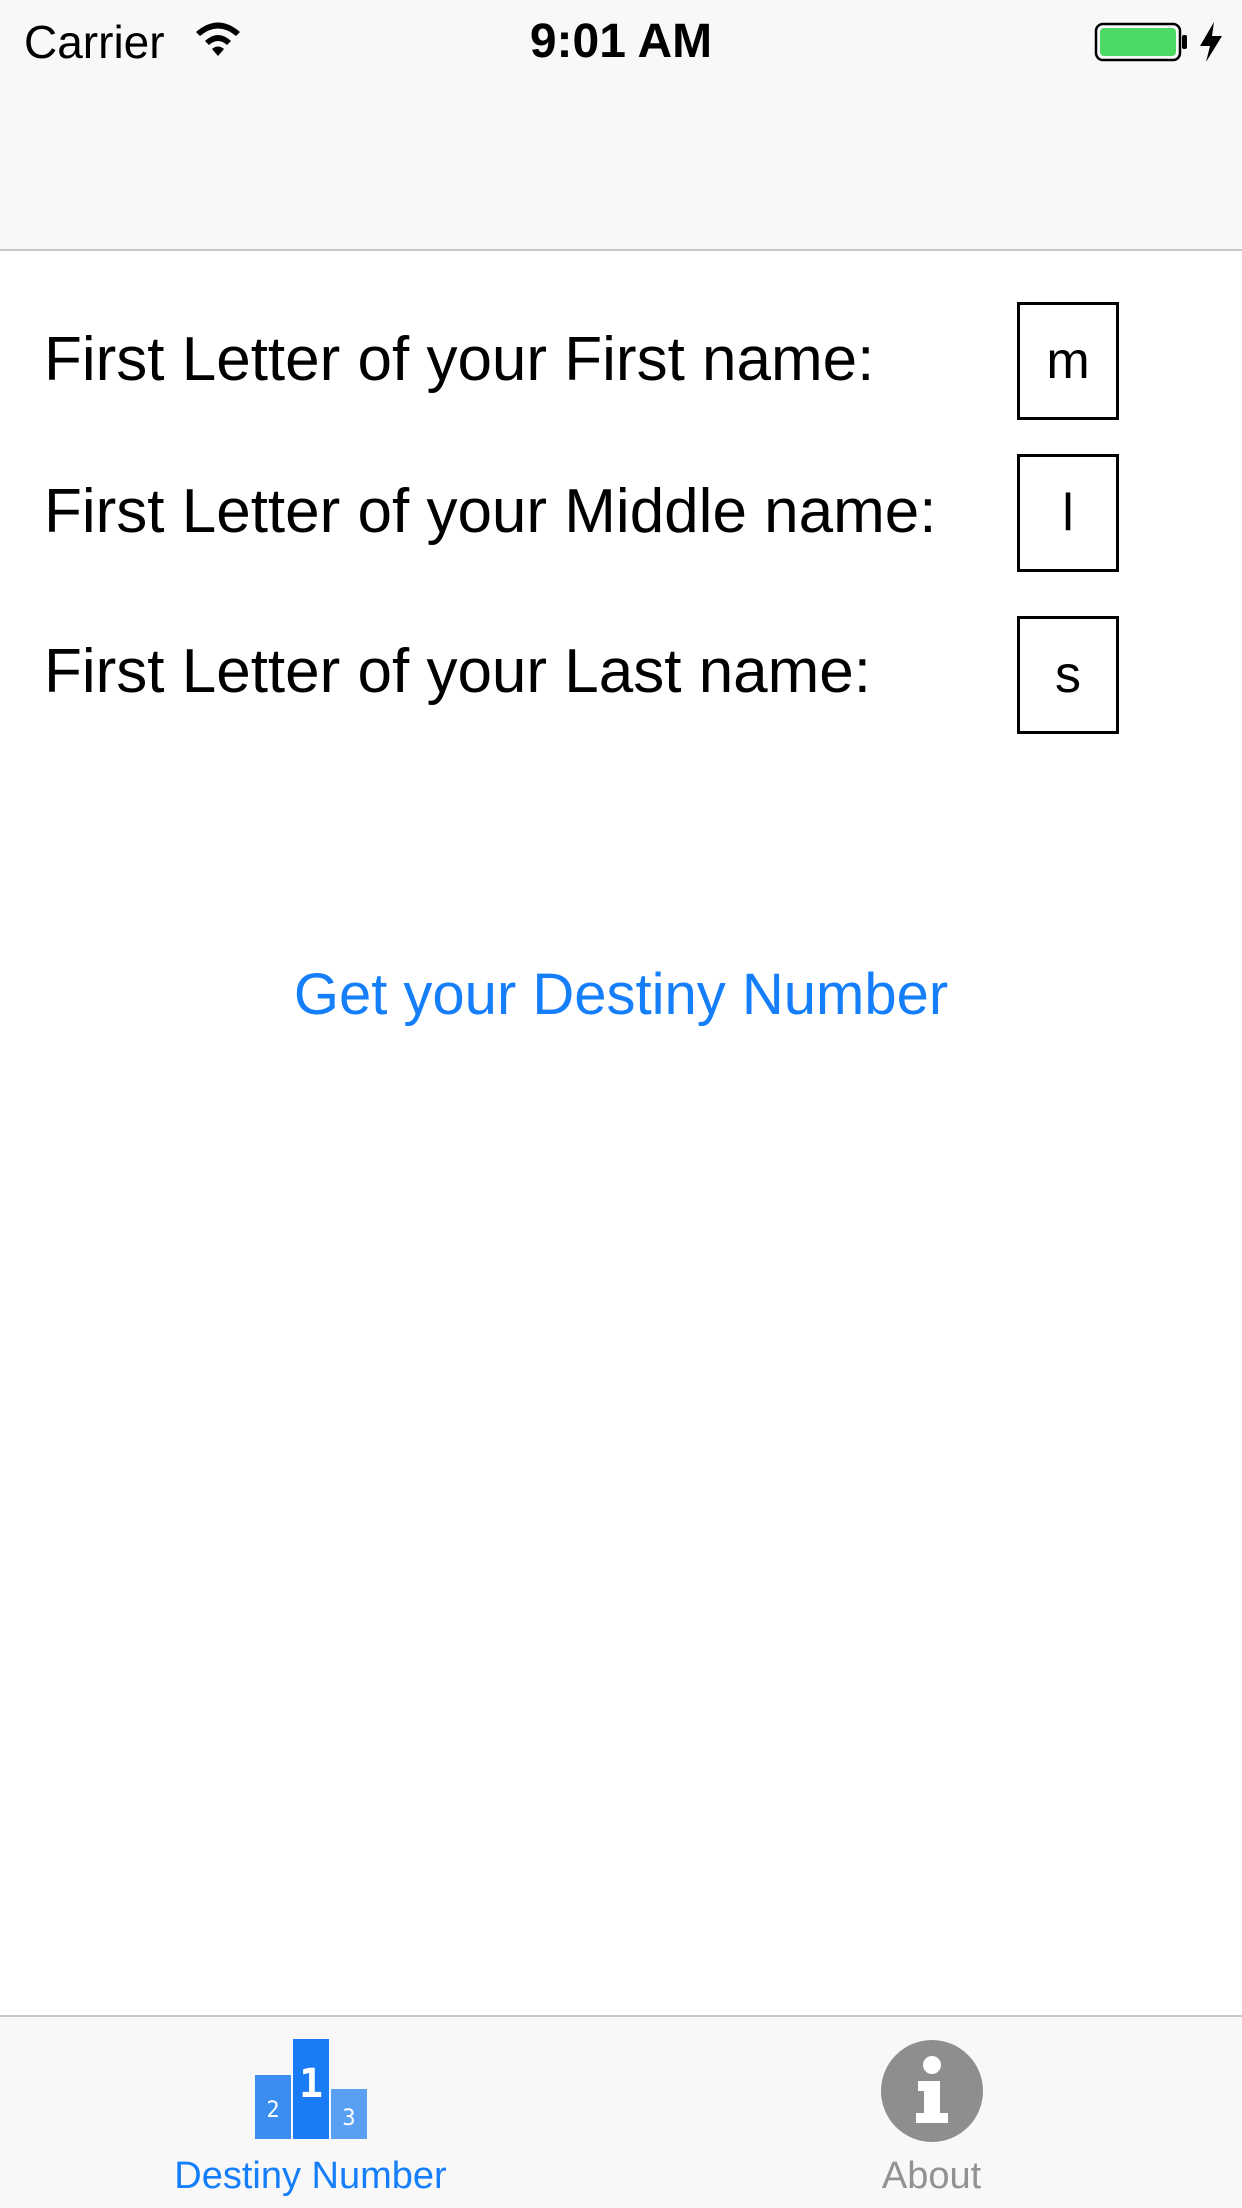 The height and width of the screenshot is (2208, 1242). What do you see at coordinates (1068, 675) in the screenshot?
I see `last-name-letter-field: s` at bounding box center [1068, 675].